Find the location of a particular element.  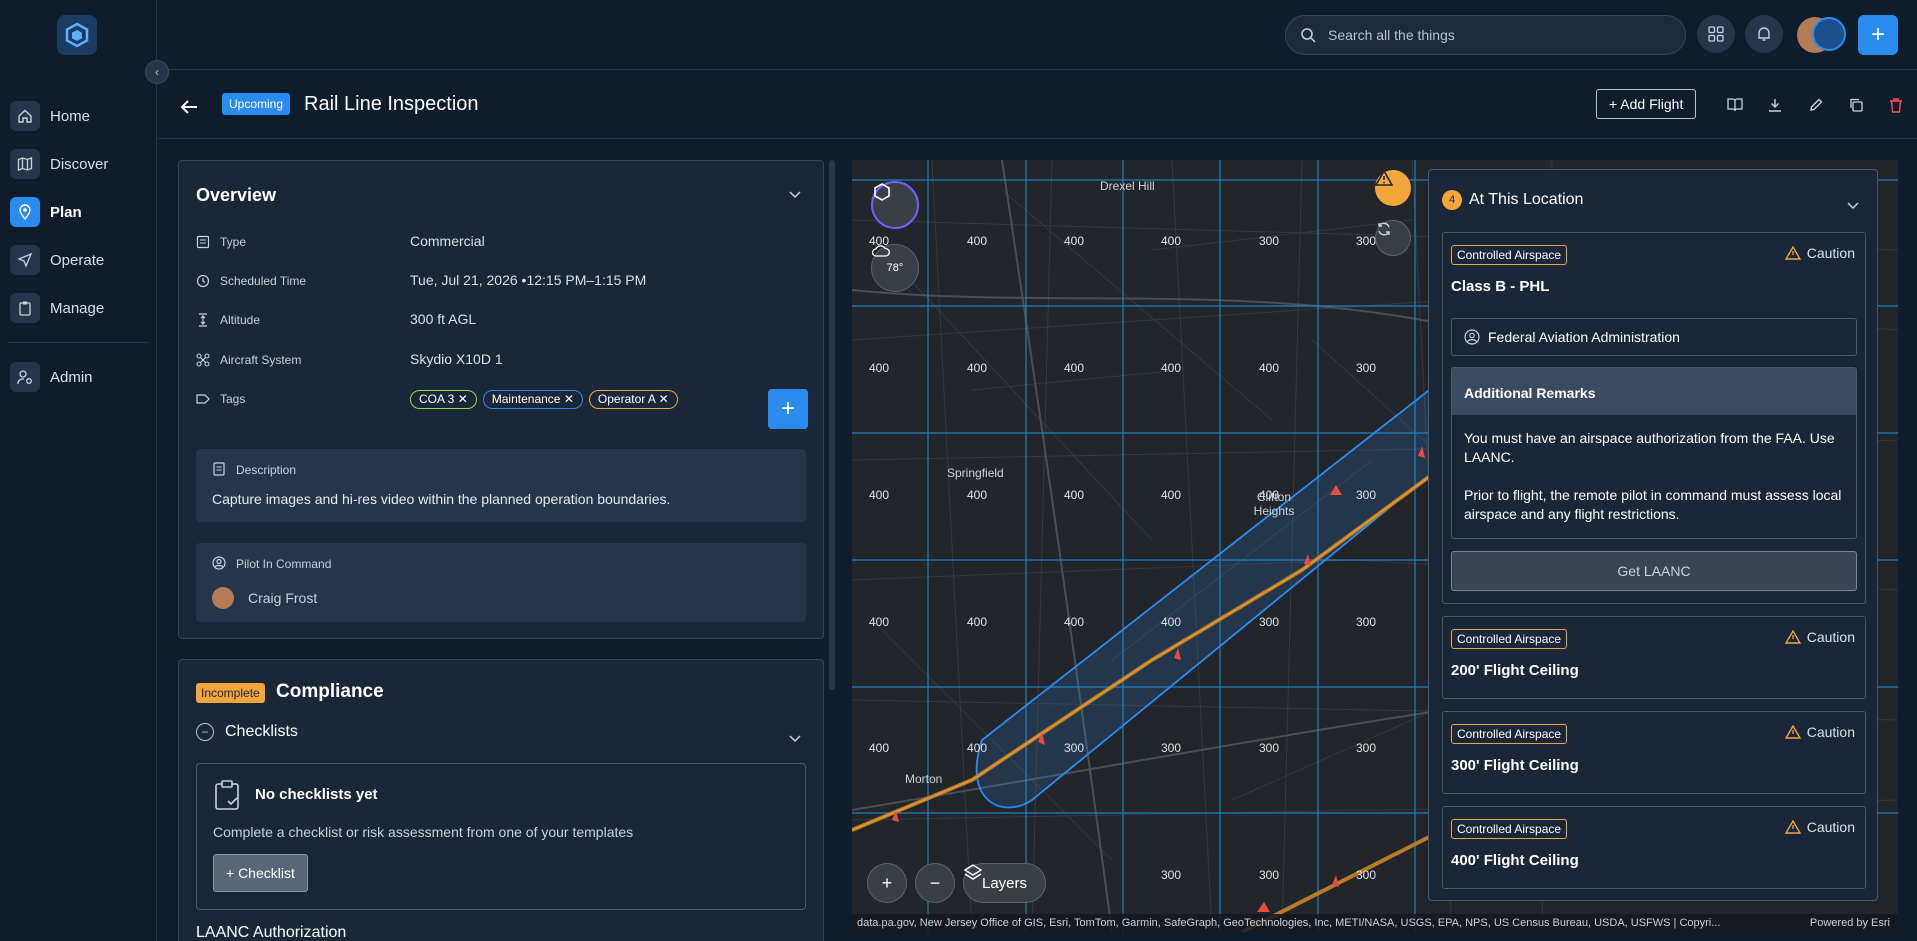

at-location-header: 4 At This Location is located at coordinates (1512, 200).